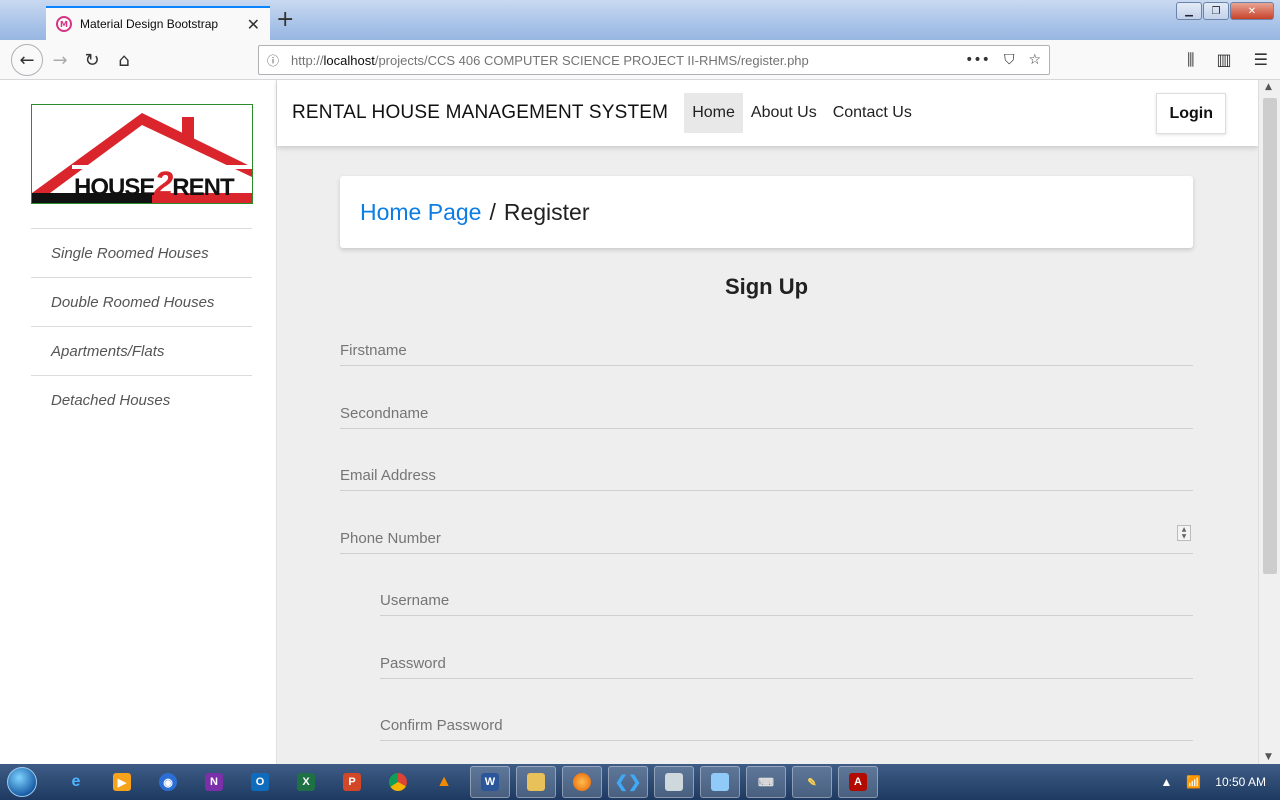 The image size is (1280, 800). I want to click on firefox-dev-icon: ◉, so click(168, 782).